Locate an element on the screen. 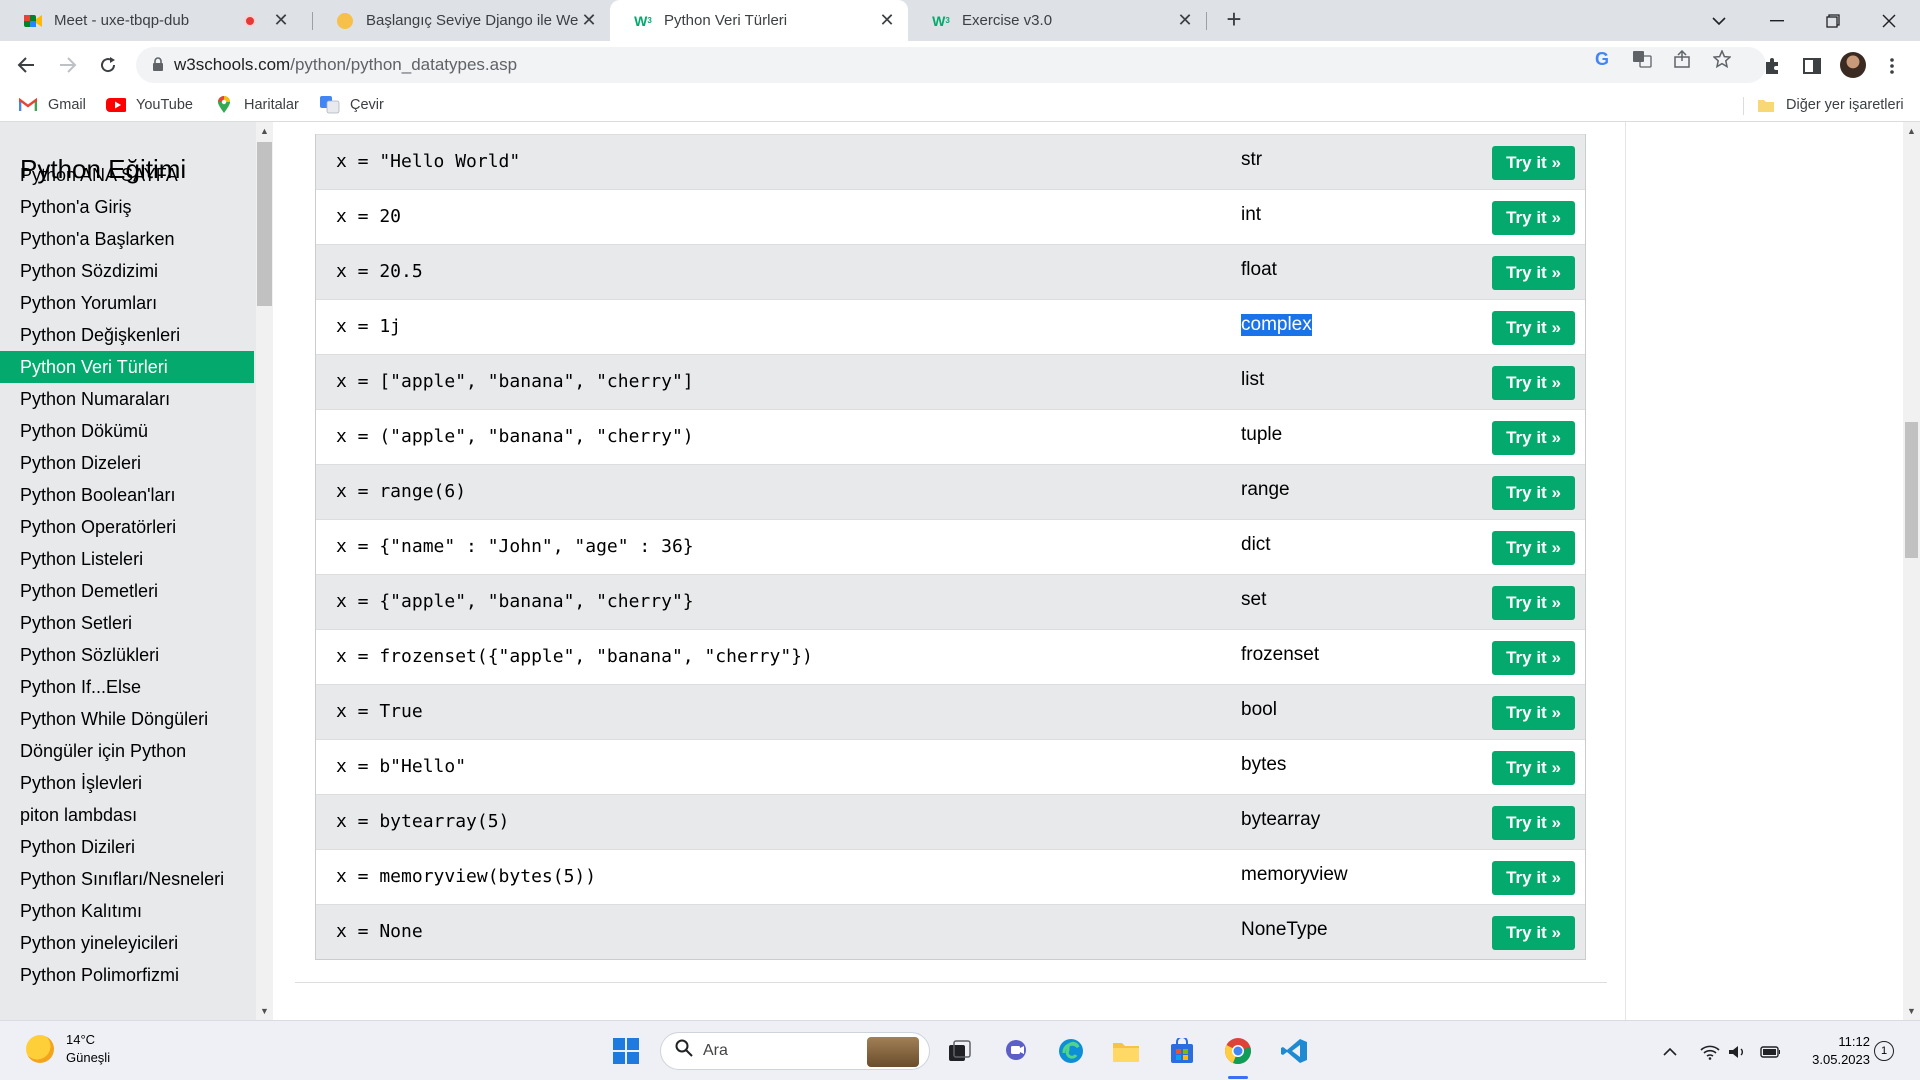  close-window-icon is located at coordinates (1889, 20).